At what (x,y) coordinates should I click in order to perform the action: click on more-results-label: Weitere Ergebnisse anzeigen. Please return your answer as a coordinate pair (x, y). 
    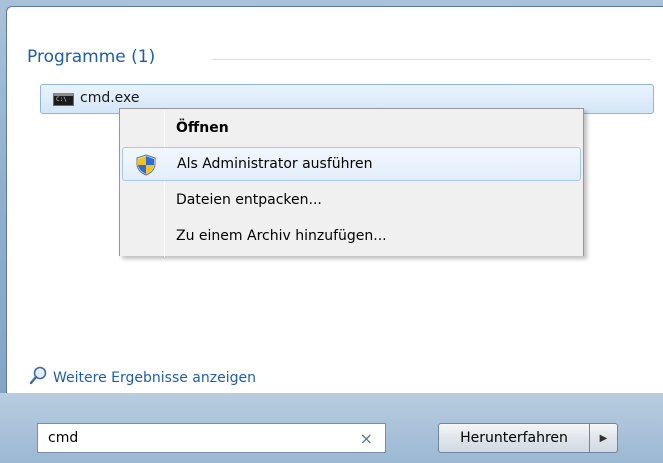
    Looking at the image, I should click on (154, 378).